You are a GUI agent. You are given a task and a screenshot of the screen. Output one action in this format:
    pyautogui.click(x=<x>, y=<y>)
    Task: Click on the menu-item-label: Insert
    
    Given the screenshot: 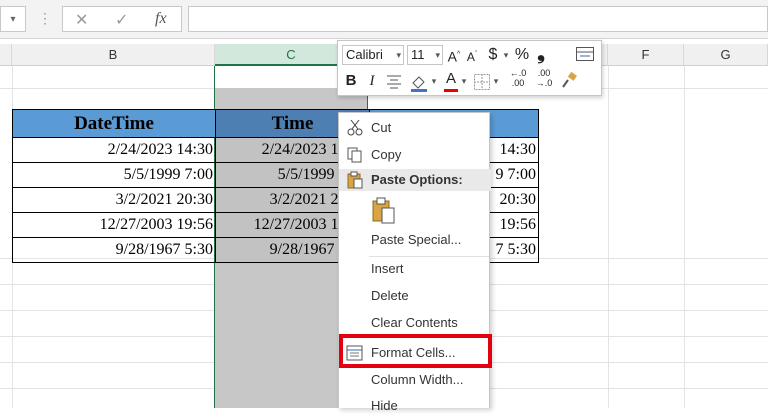 What is the action you would take?
    pyautogui.click(x=387, y=268)
    